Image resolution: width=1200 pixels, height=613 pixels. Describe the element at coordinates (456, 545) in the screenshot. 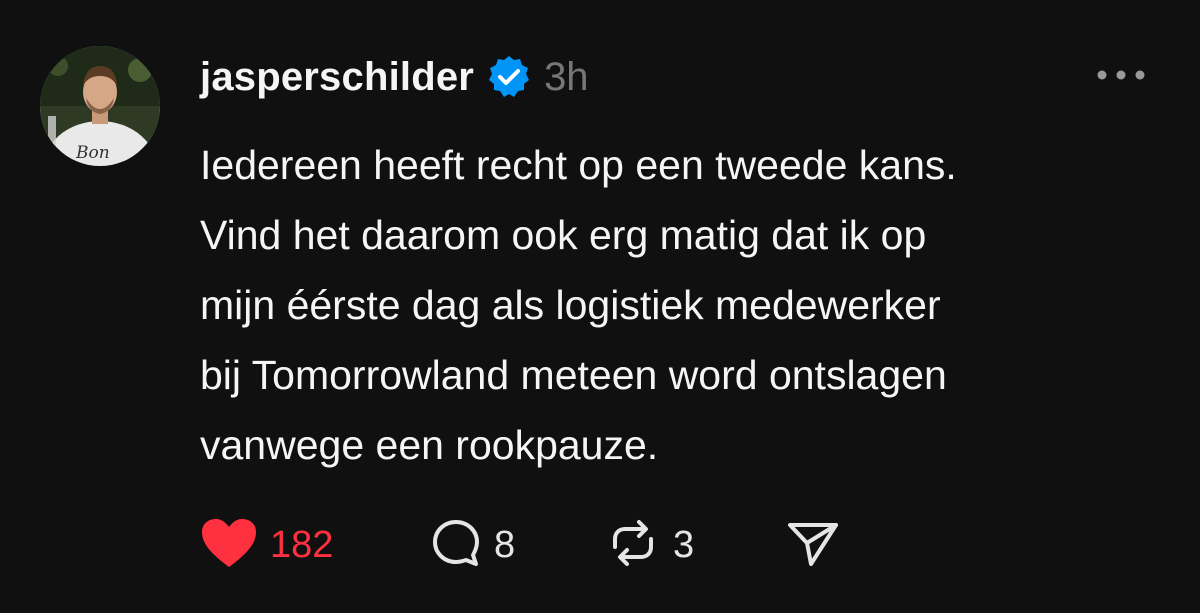

I see `speech-bubble-icon` at that location.